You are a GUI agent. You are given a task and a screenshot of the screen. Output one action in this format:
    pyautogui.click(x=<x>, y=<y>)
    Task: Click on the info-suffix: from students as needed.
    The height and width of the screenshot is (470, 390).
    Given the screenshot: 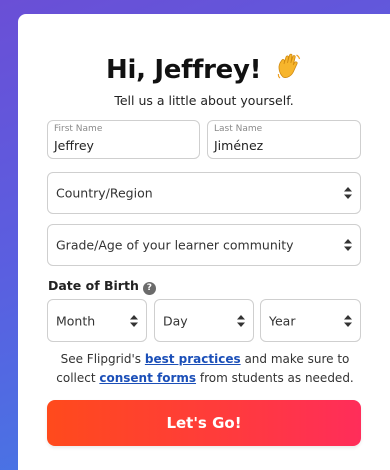 What is the action you would take?
    pyautogui.click(x=275, y=378)
    